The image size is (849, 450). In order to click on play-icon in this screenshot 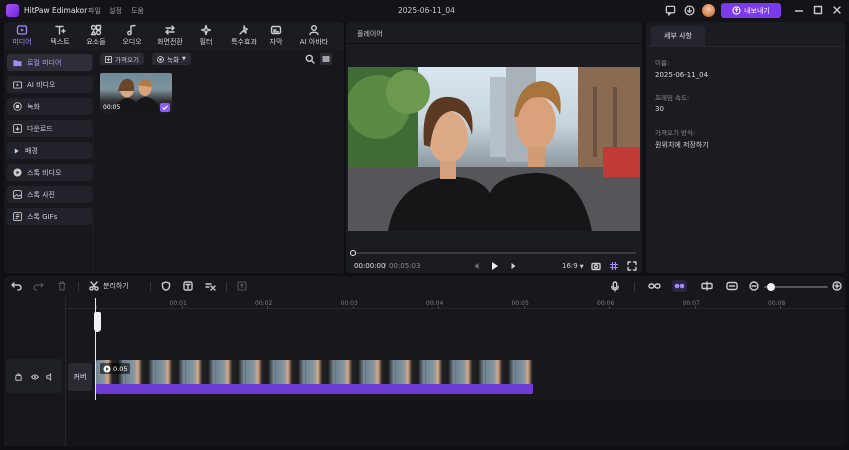, I will do `click(495, 266)`.